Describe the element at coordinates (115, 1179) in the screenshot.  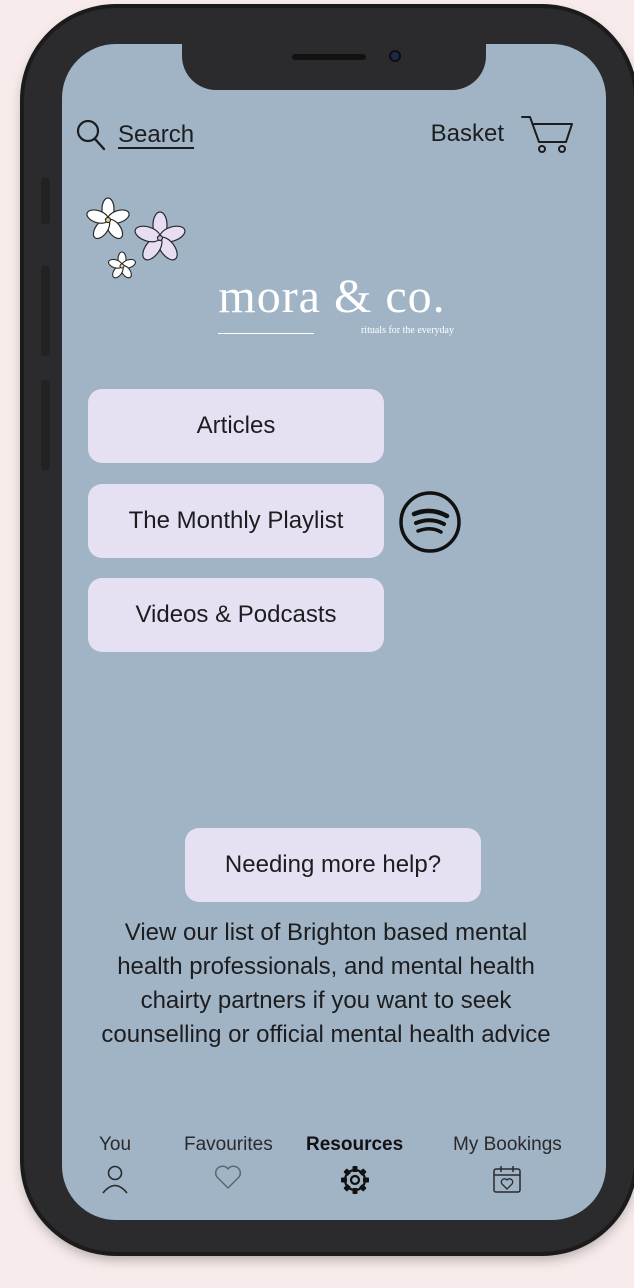
I see `user-icon` at that location.